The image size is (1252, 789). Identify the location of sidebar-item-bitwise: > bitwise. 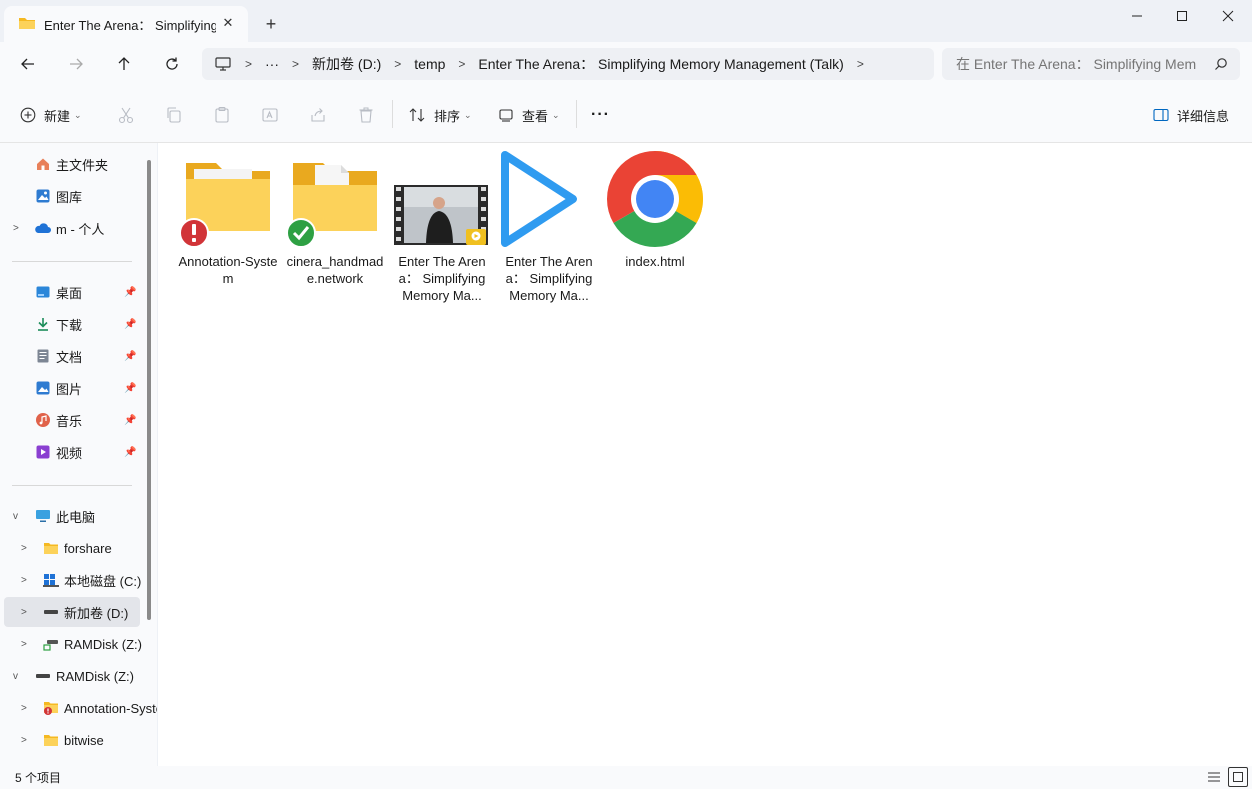
(72, 740).